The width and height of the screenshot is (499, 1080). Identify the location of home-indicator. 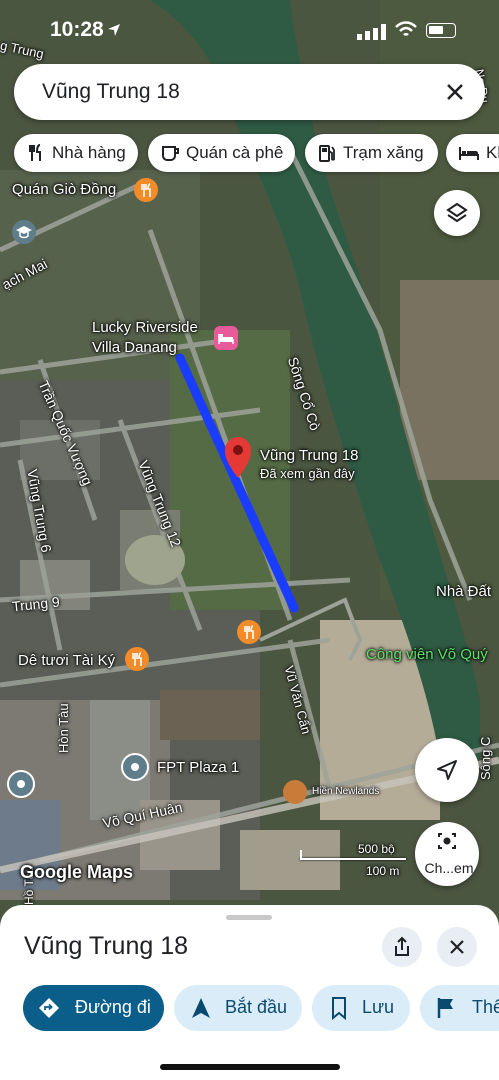
(250, 1067).